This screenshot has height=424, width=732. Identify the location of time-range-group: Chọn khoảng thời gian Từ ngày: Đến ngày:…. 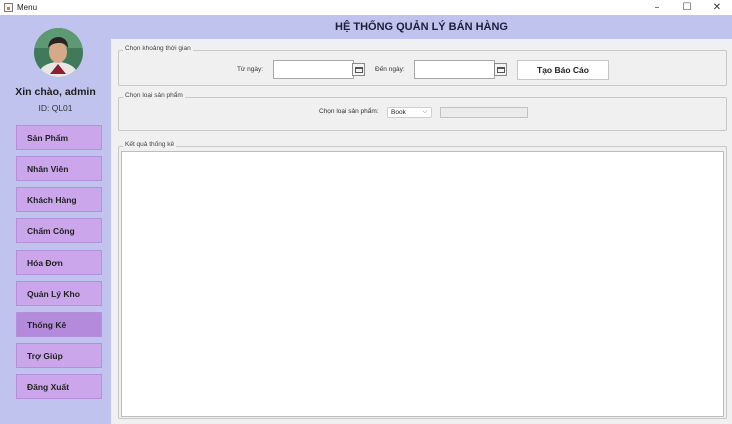
(422, 65).